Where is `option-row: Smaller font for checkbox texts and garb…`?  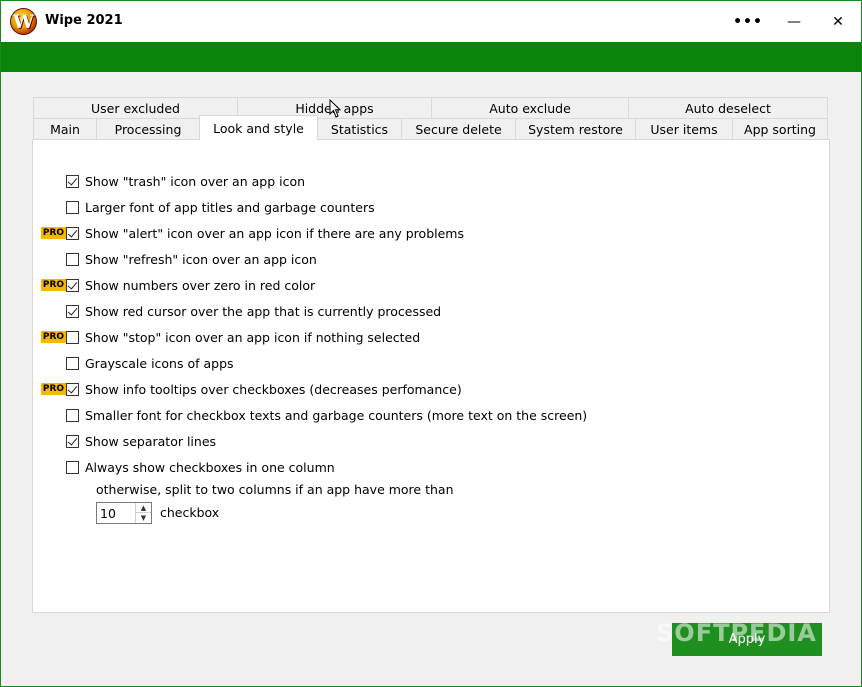
option-row: Smaller font for checkbox texts and garb… is located at coordinates (326, 415).